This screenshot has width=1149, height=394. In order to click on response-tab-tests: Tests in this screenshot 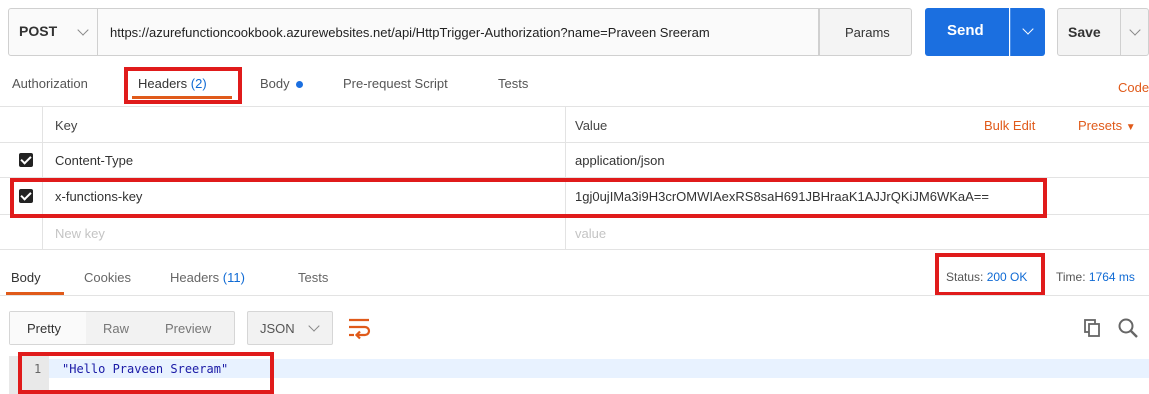, I will do `click(313, 277)`.